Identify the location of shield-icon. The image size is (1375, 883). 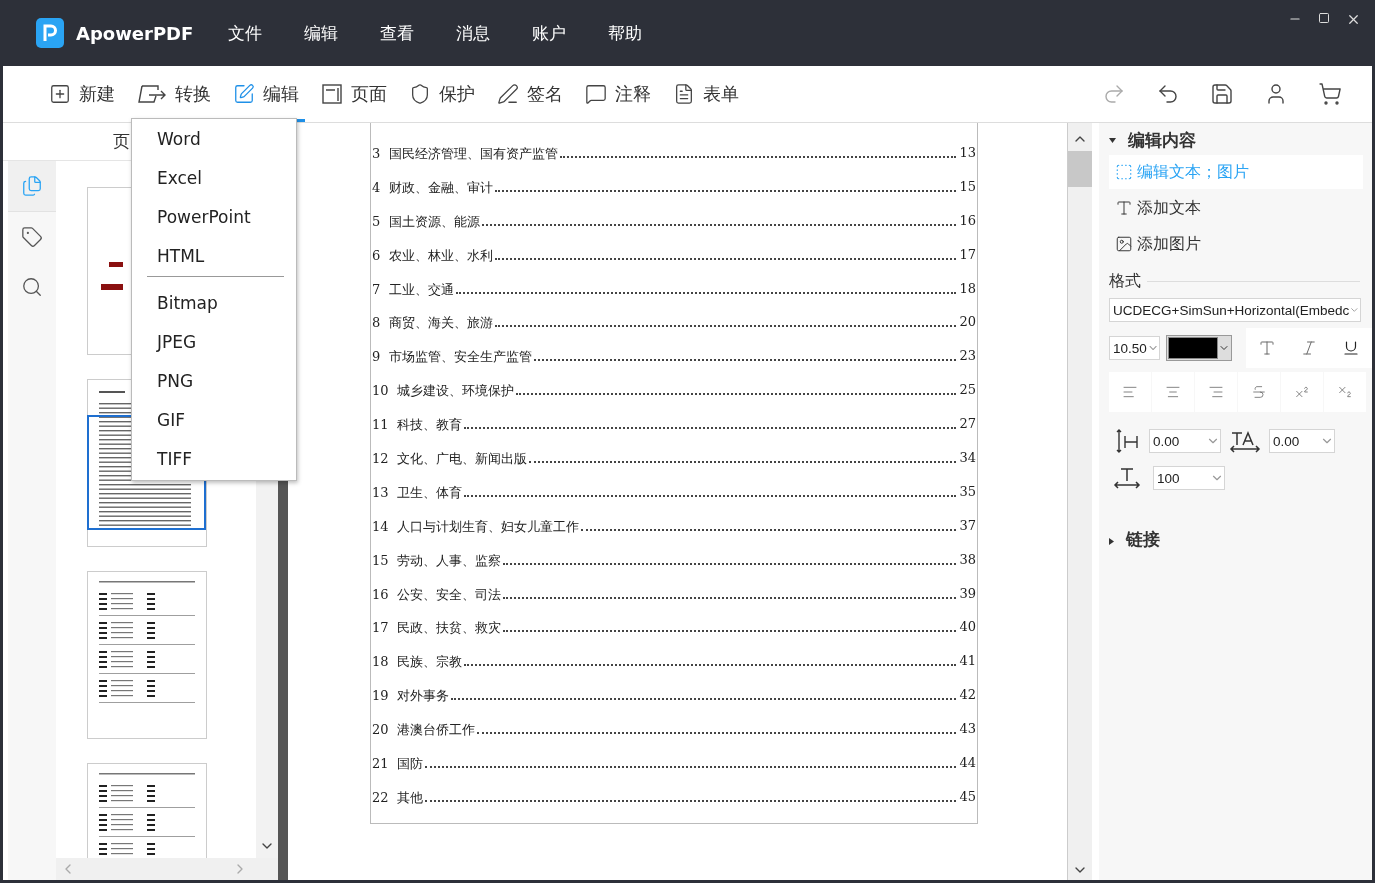
(420, 94).